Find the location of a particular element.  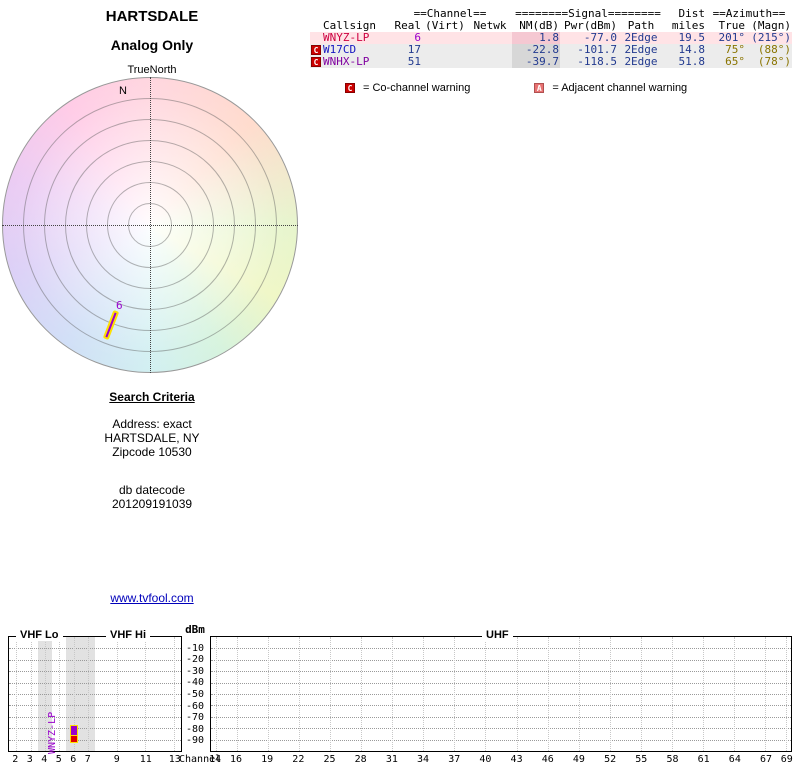

true-north-label: TrueNorth is located at coordinates (152, 70).